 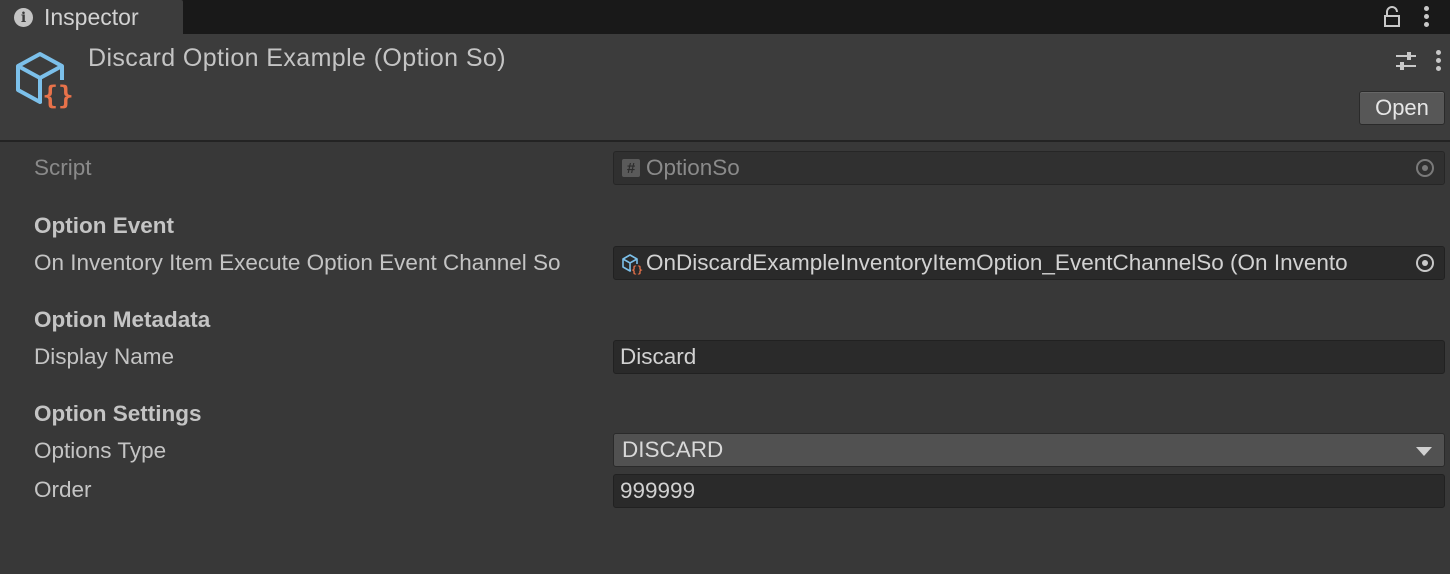 What do you see at coordinates (1406, 61) in the screenshot?
I see `presets-icon` at bounding box center [1406, 61].